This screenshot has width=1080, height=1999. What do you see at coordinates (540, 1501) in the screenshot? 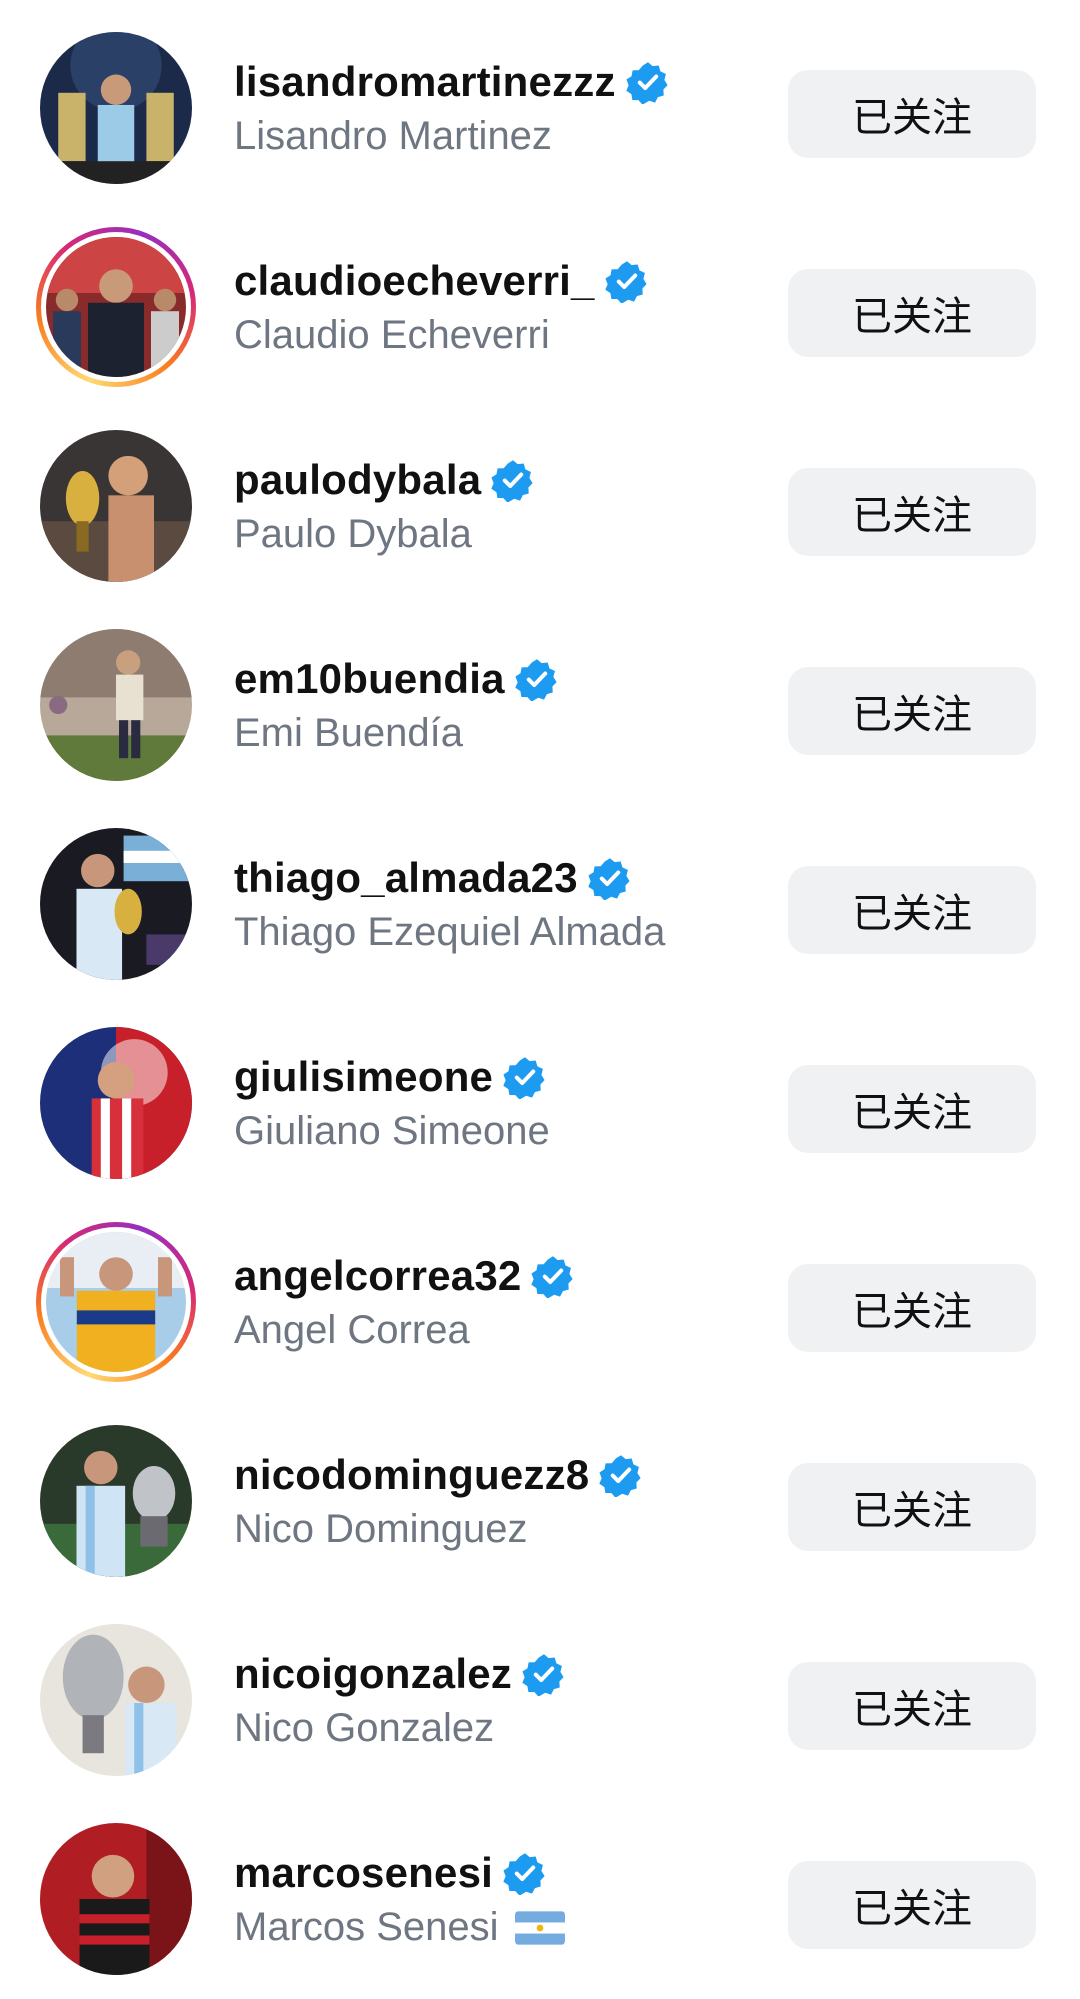
I see `list-item: nicodominguezz8 Nico Dominguez 已关注` at bounding box center [540, 1501].